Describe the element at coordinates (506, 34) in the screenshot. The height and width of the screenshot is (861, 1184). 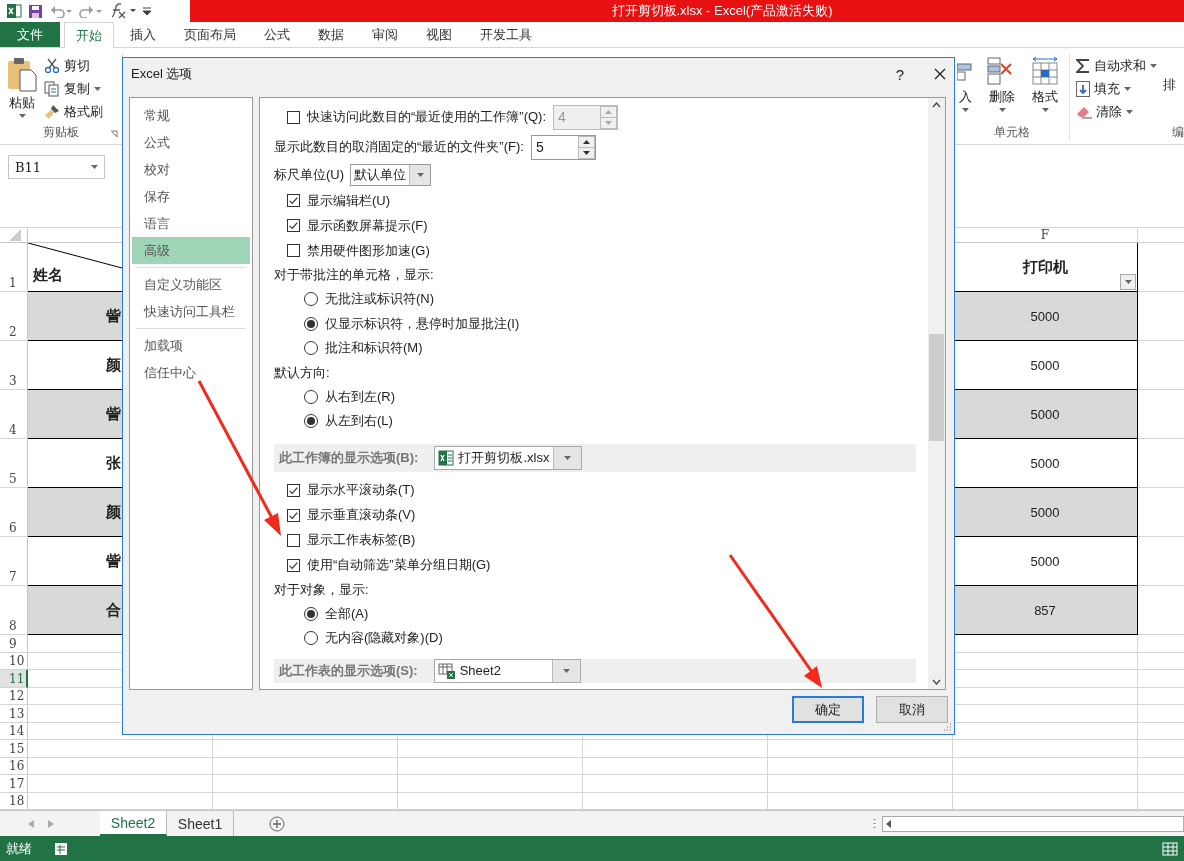
I see `ribbon-tab: 开发工具` at that location.